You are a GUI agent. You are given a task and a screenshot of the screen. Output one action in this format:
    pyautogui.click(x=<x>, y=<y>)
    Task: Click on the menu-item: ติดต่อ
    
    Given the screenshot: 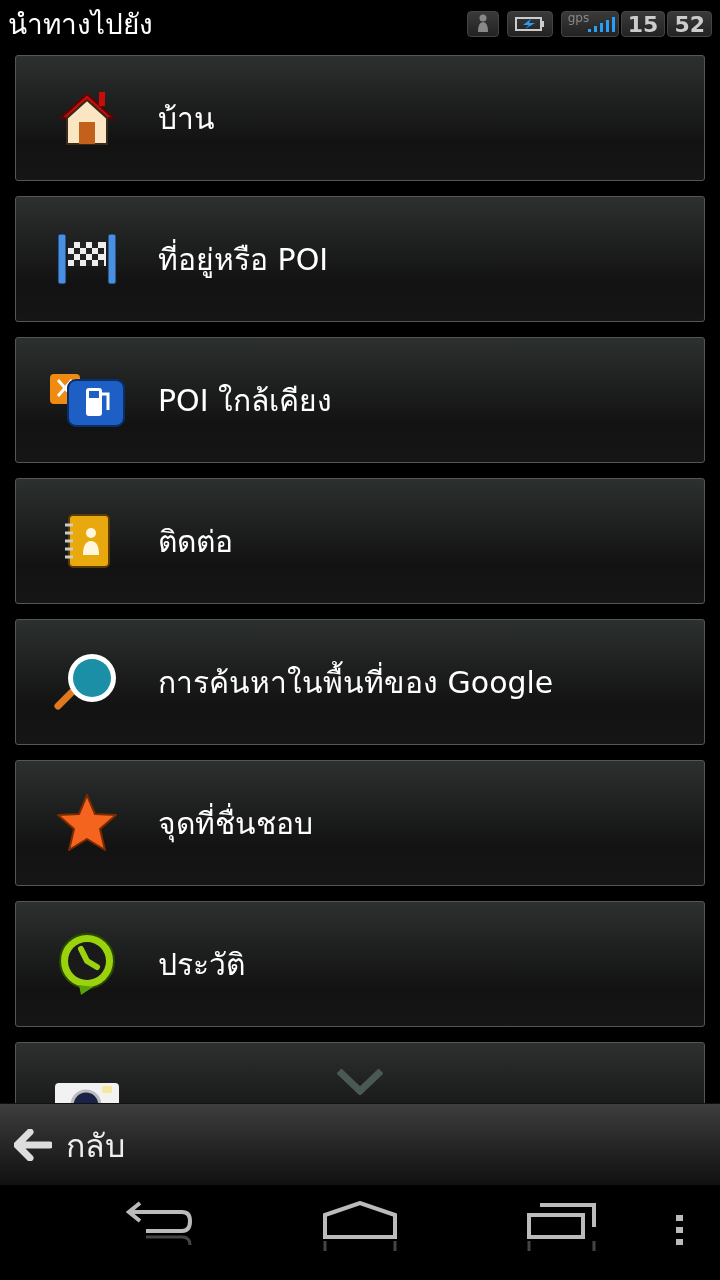 What is the action you would take?
    pyautogui.click(x=360, y=541)
    